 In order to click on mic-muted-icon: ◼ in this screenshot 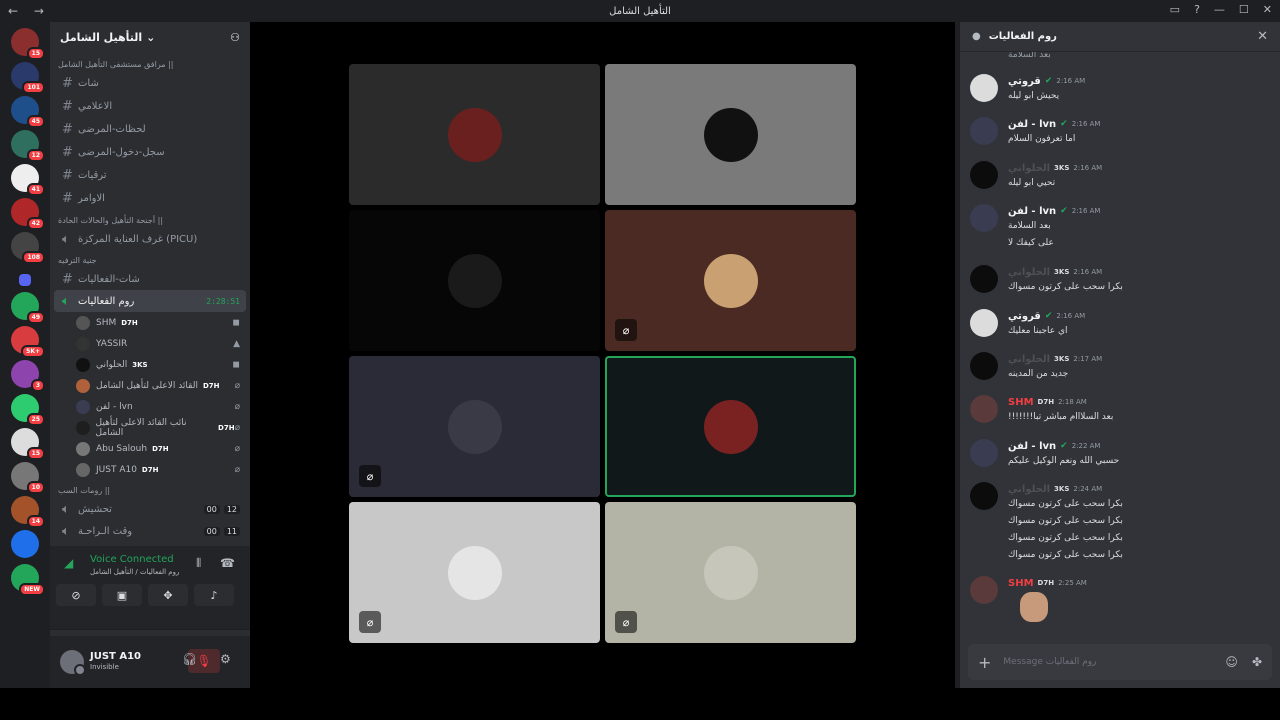, I will do `click(236, 364)`.